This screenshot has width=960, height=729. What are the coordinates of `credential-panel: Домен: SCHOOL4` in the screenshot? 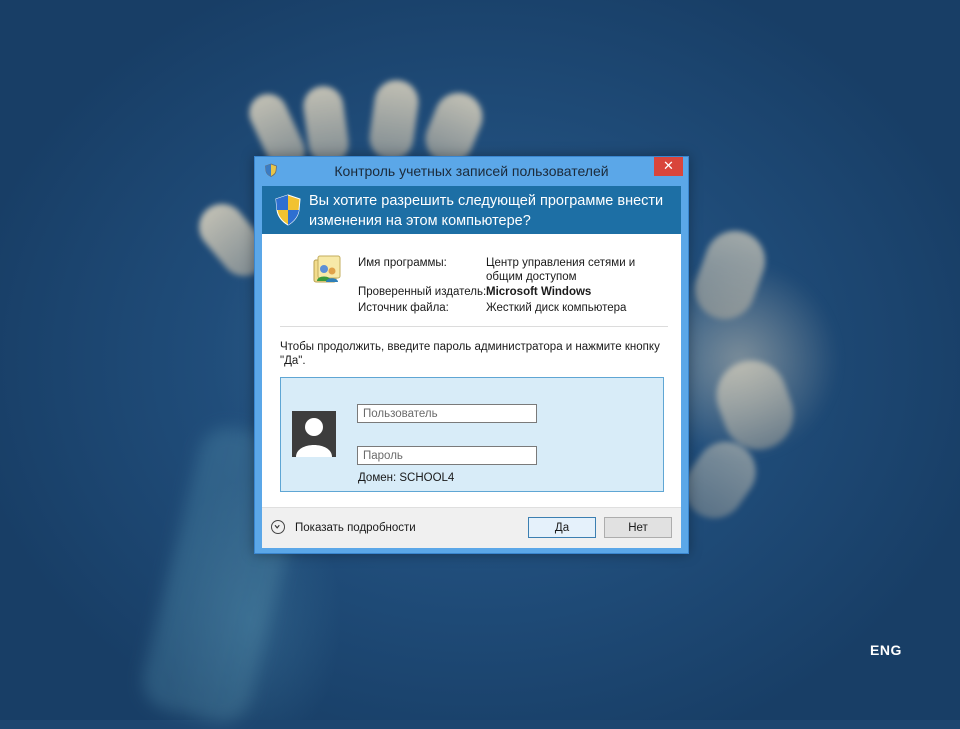 It's located at (472, 434).